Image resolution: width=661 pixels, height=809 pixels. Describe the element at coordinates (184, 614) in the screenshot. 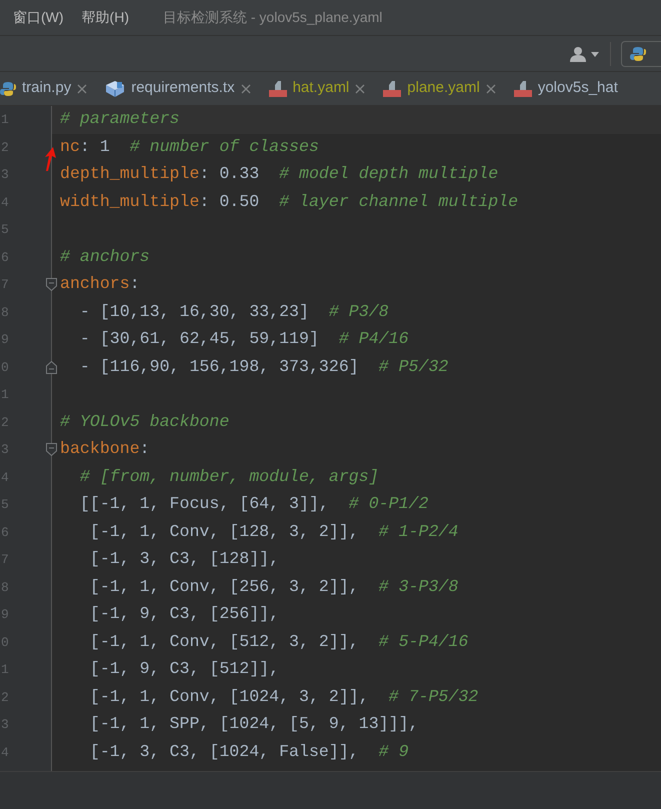

I see `code-line: [-1, 9, C3, [256]],` at that location.